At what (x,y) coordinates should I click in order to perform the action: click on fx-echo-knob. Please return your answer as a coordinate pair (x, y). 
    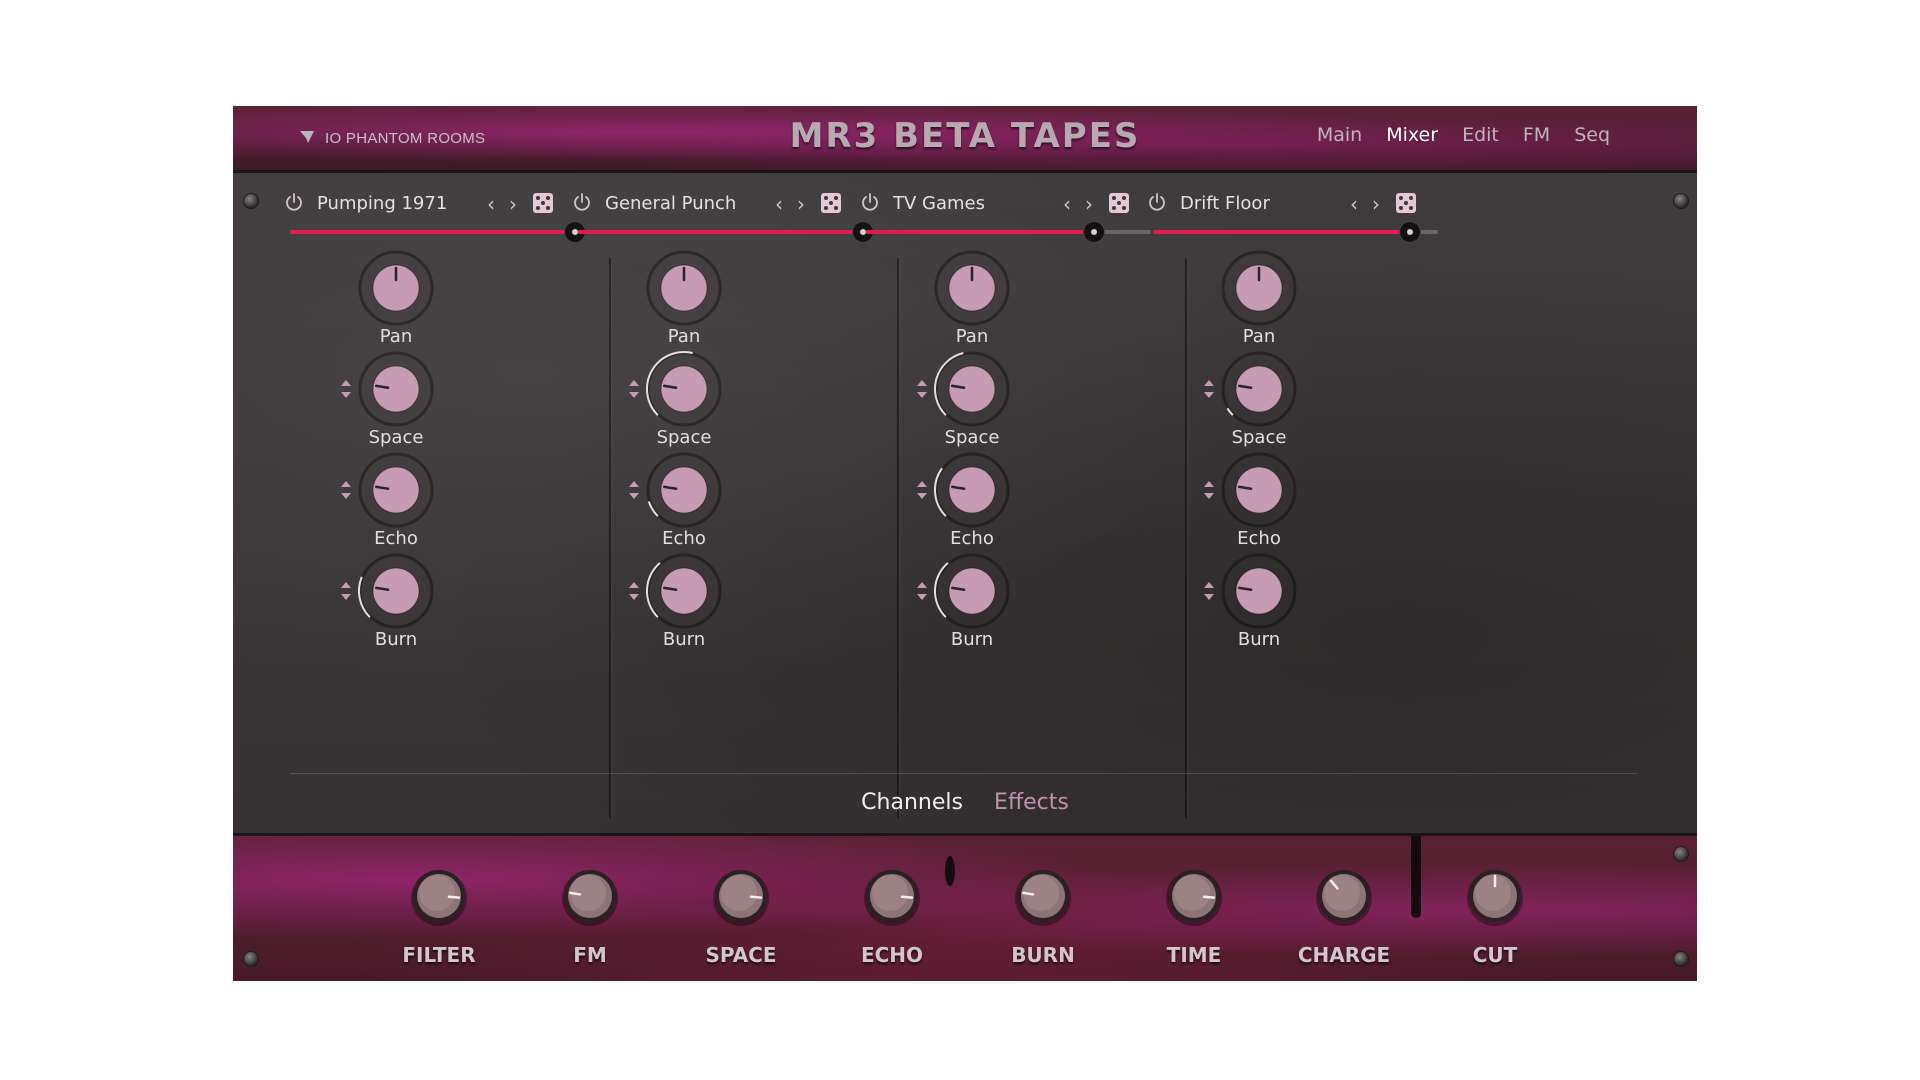
    Looking at the image, I should click on (892, 896).